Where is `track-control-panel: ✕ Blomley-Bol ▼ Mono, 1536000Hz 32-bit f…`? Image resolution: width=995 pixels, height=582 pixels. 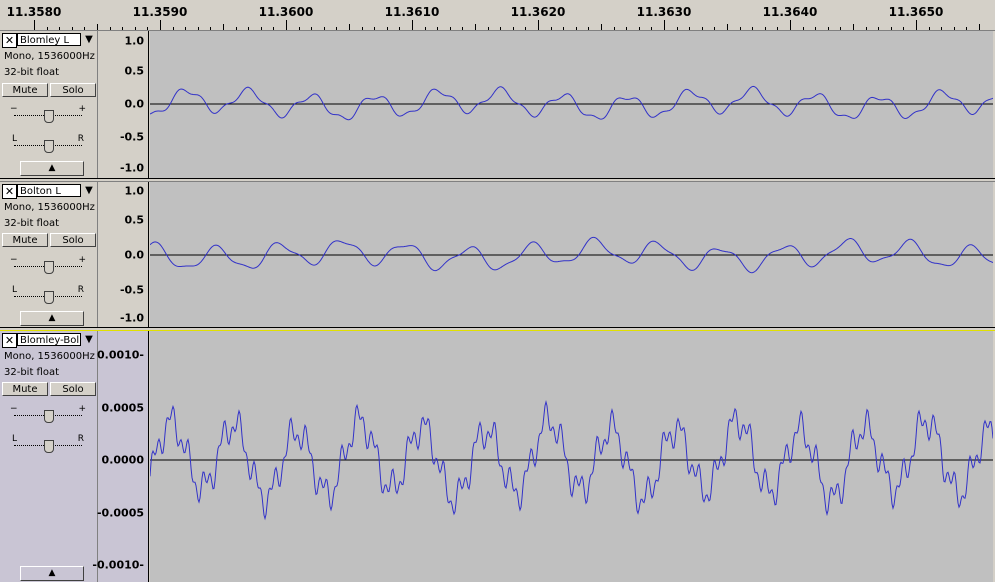
track-control-panel: ✕ Blomley-Bol ▼ Mono, 1536000Hz 32-bit f… is located at coordinates (49, 456).